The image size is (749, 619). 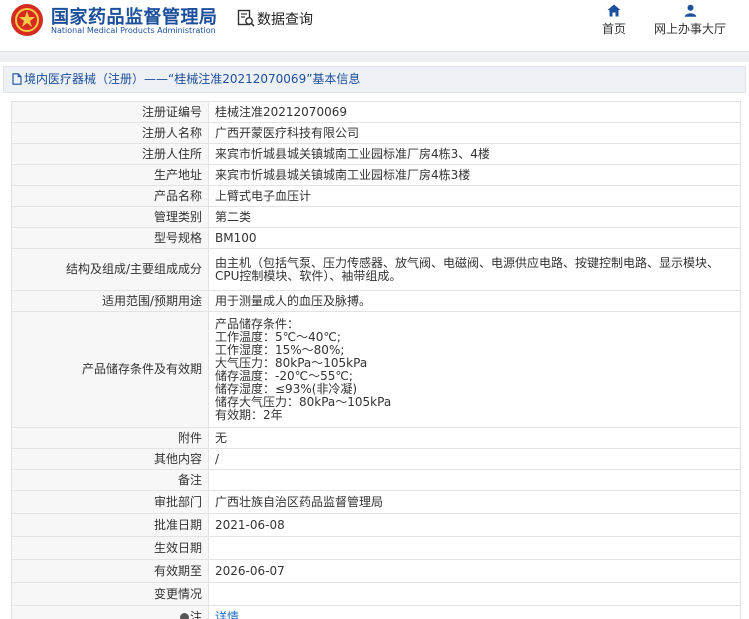 What do you see at coordinates (110, 133) in the screenshot?
I see `field-label-registrant-name: 注册人名称` at bounding box center [110, 133].